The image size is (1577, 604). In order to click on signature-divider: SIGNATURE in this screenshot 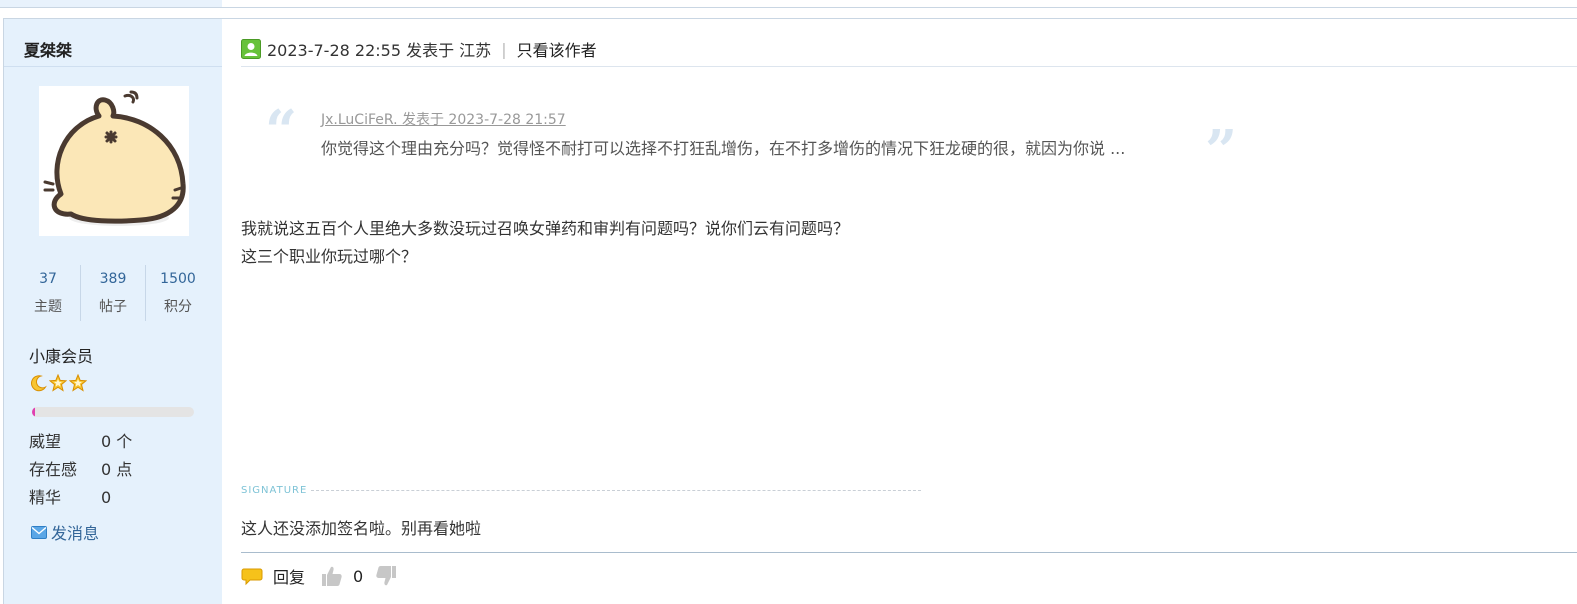, I will do `click(581, 490)`.